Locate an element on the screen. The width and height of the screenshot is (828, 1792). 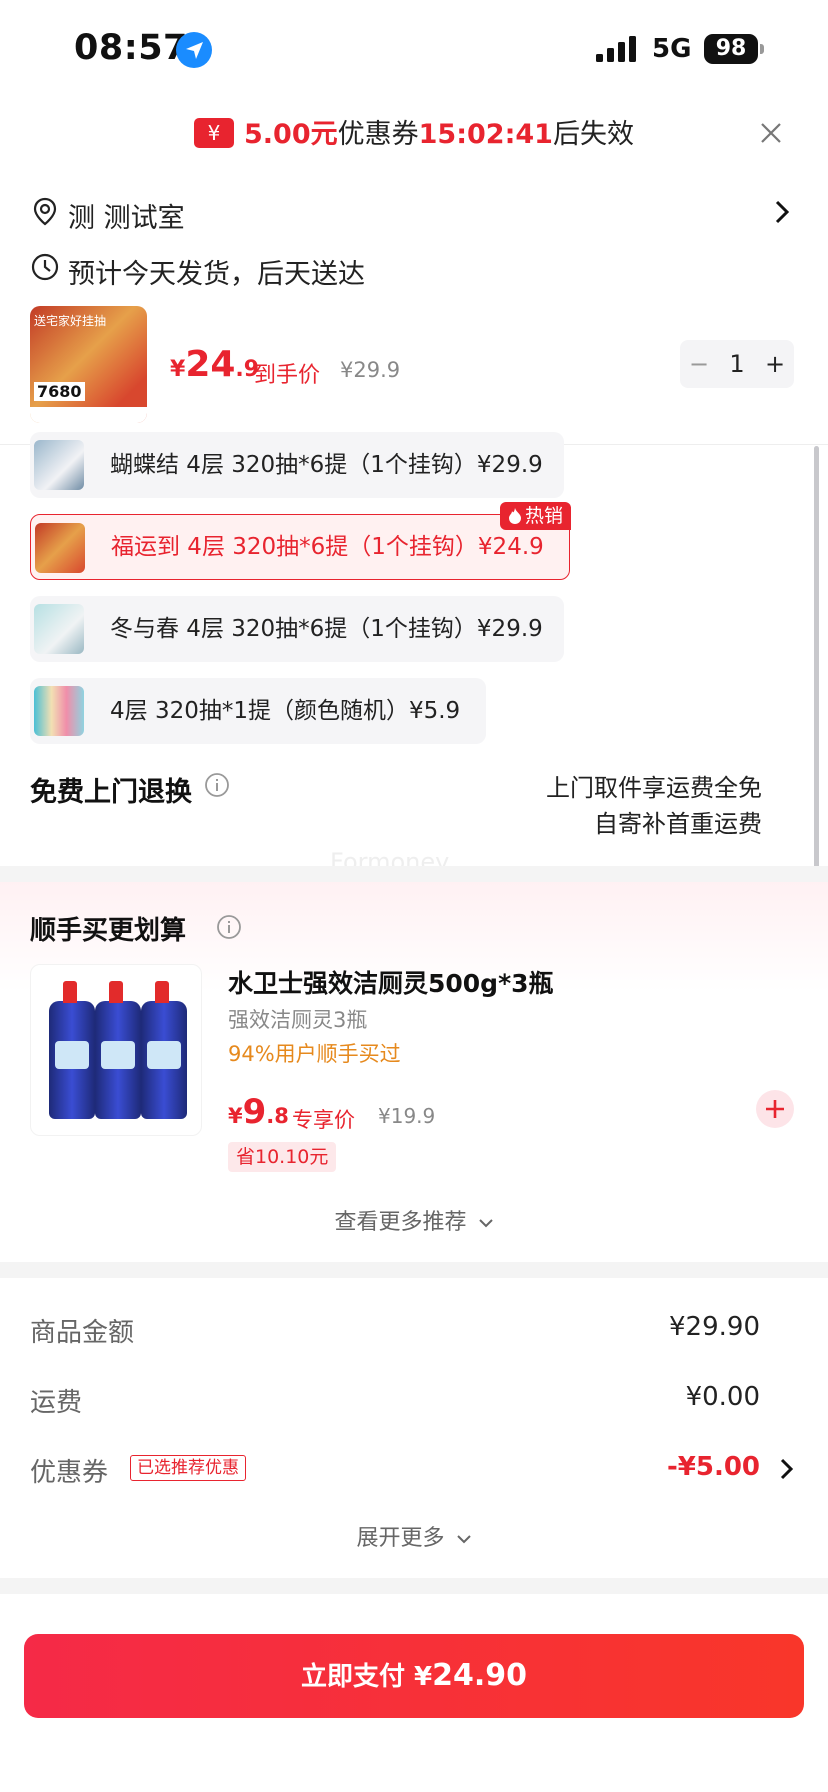
goods-amount-value: ¥29.90 is located at coordinates (714, 1327).